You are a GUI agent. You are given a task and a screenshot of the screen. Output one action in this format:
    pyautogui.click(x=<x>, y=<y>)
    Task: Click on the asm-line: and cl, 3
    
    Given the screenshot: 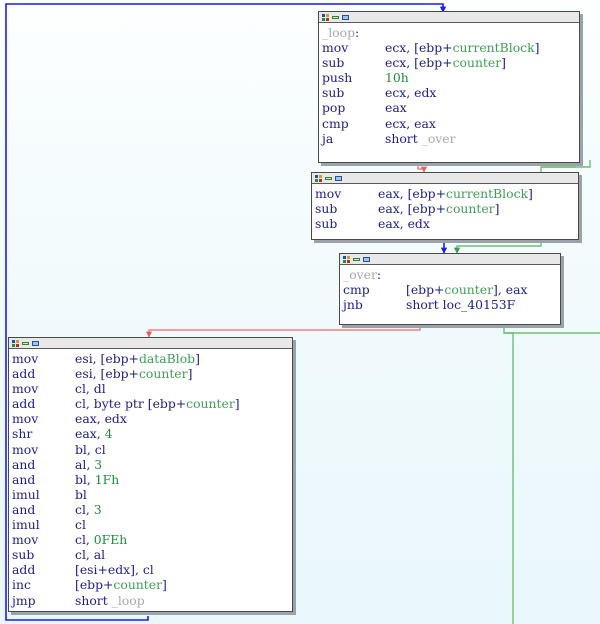 What is the action you would take?
    pyautogui.click(x=152, y=509)
    